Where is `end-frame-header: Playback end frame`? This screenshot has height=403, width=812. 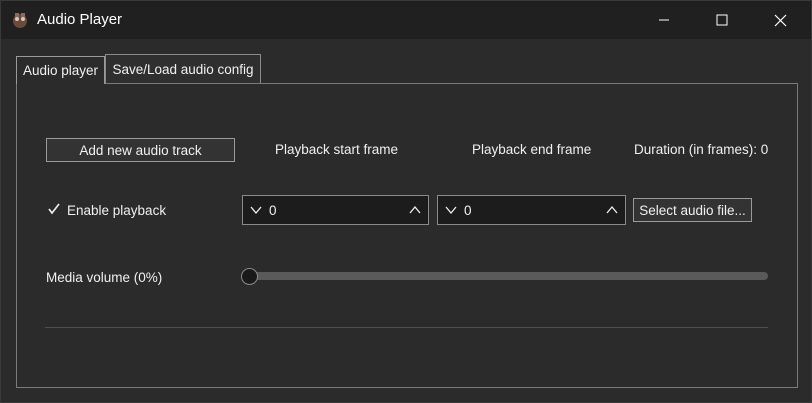 end-frame-header: Playback end frame is located at coordinates (532, 149).